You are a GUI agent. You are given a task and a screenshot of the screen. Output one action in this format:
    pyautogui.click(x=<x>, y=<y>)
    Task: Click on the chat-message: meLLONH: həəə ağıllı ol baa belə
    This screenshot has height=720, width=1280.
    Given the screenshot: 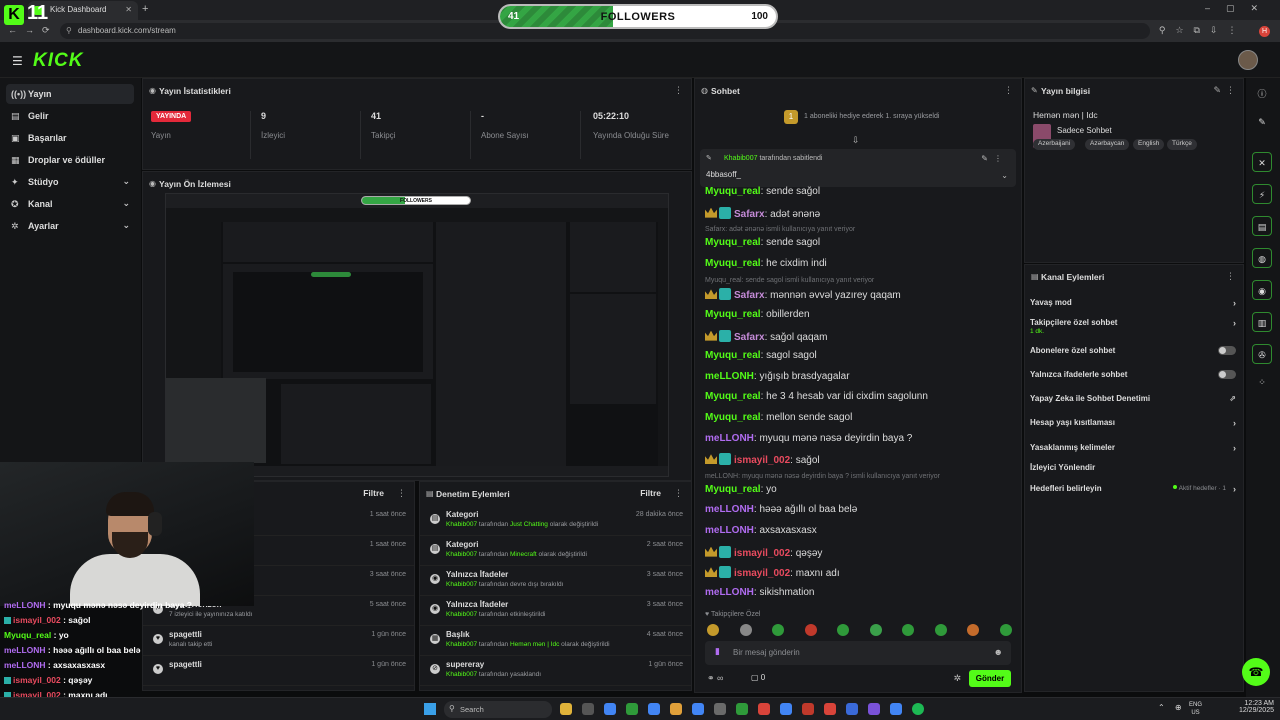 What is the action you would take?
    pyautogui.click(x=781, y=509)
    